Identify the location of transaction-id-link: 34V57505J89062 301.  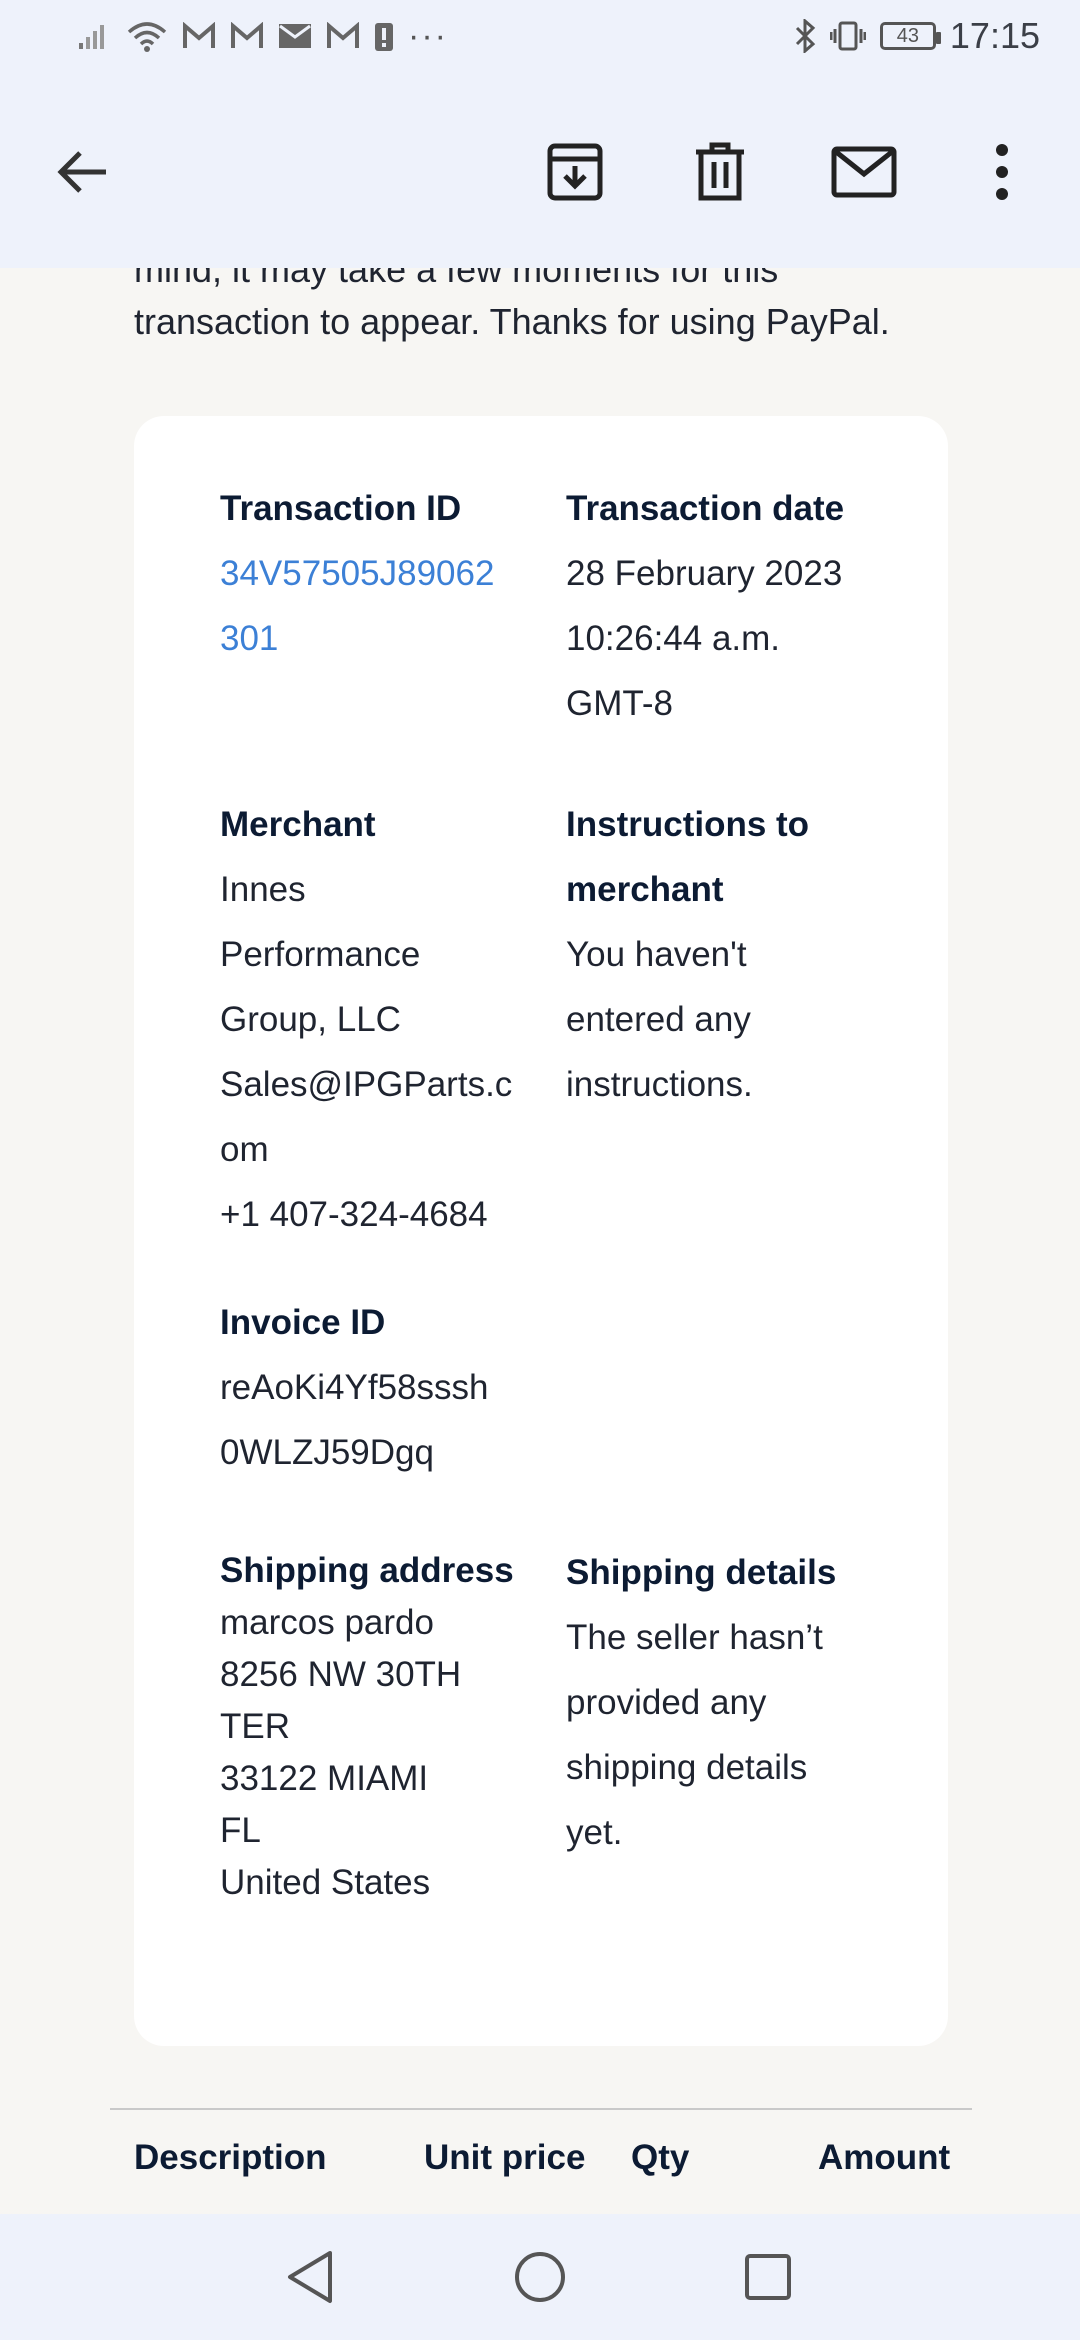
(370, 606).